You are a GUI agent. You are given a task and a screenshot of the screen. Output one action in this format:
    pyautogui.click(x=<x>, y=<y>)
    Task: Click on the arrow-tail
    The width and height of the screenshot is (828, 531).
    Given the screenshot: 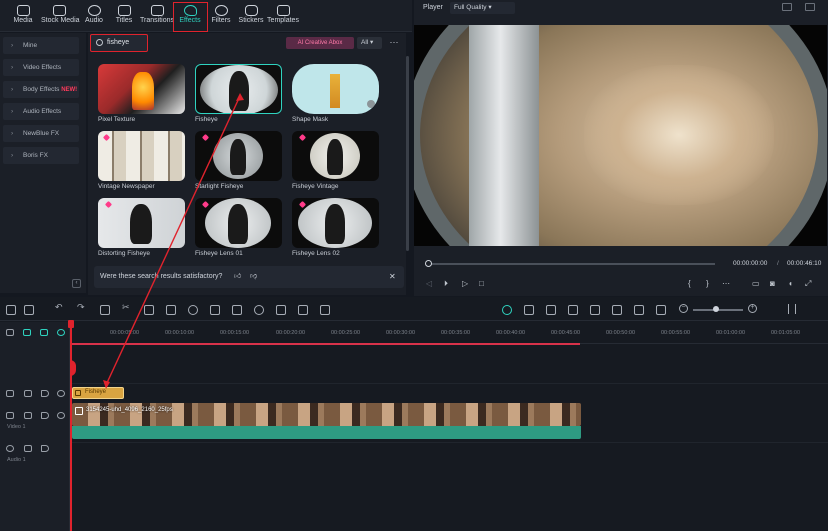 What is the action you would take?
    pyautogui.click(x=240, y=97)
    